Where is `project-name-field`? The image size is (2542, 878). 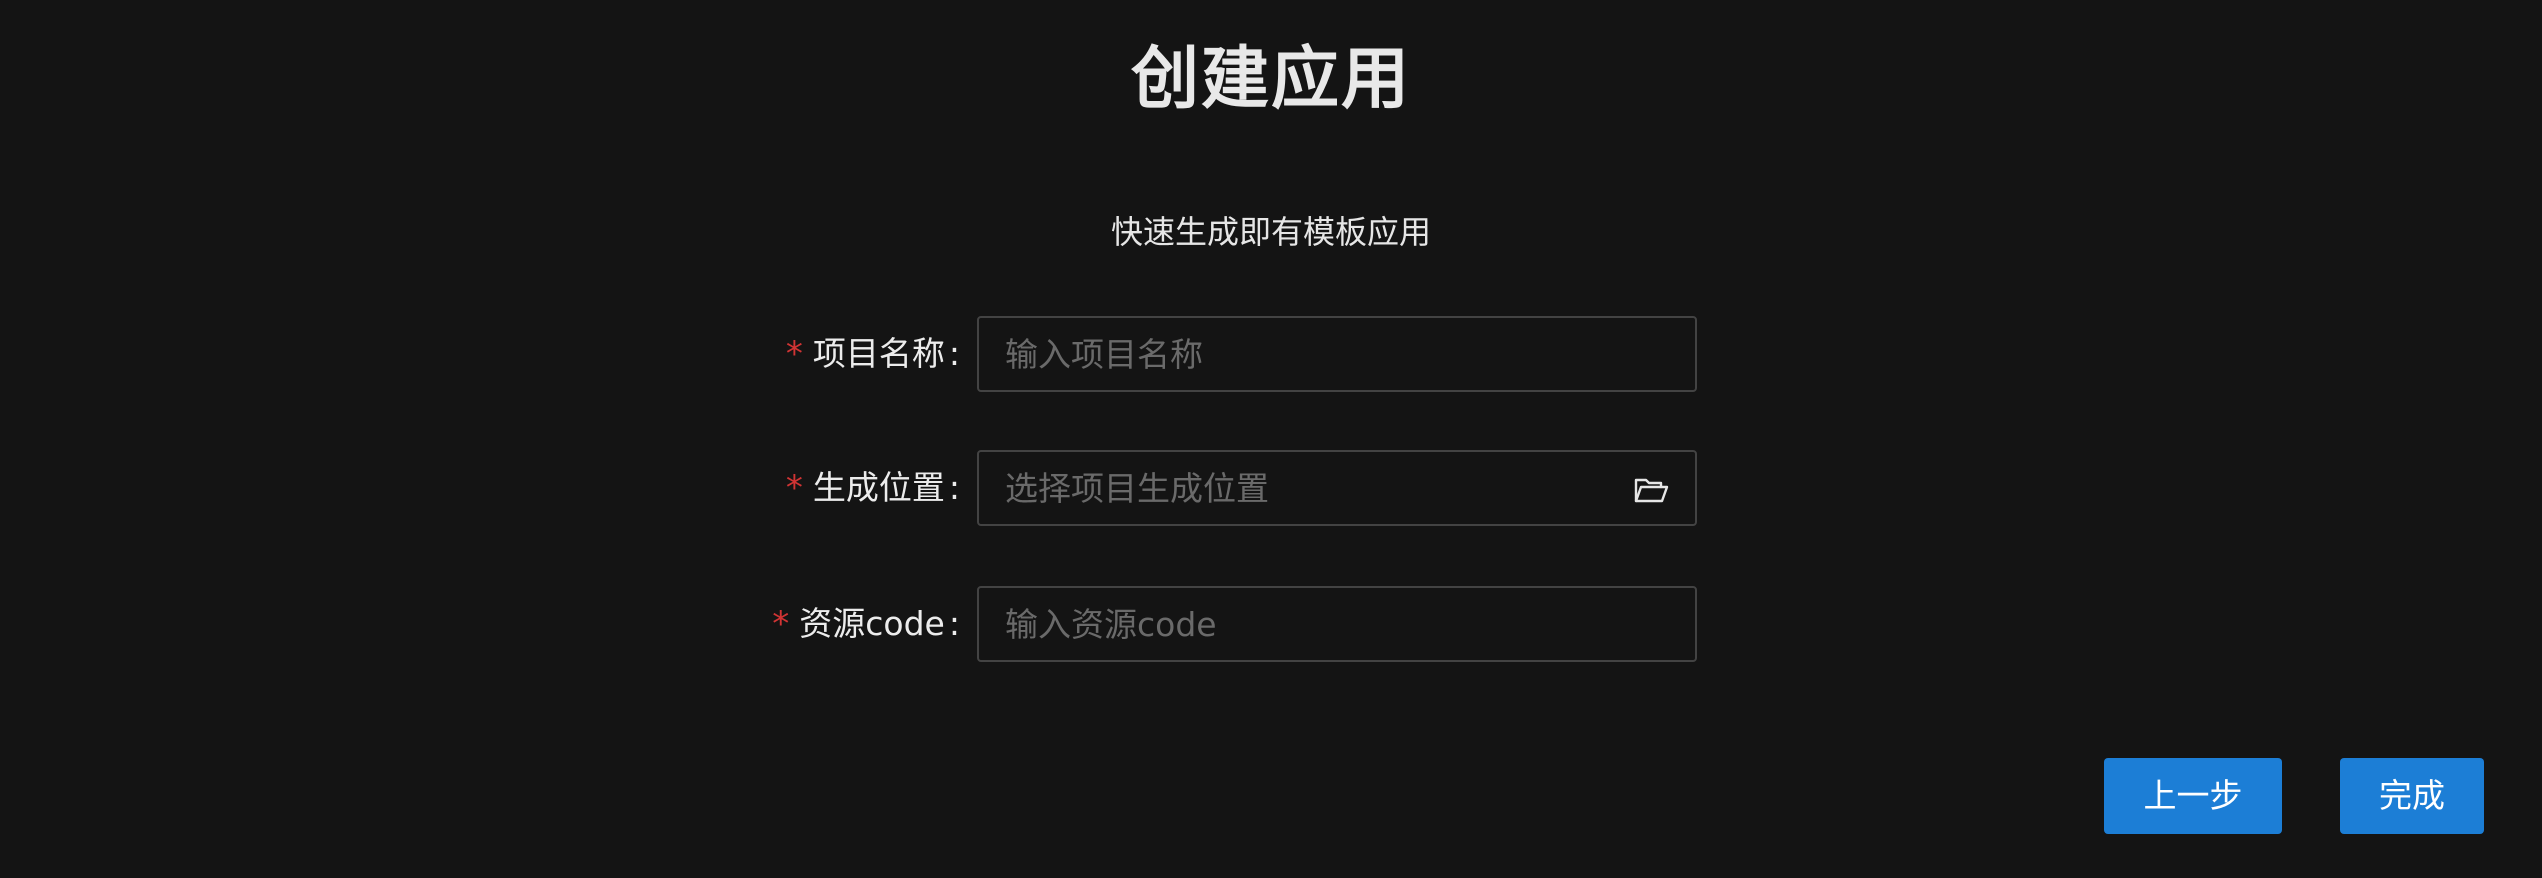
project-name-field is located at coordinates (1337, 354).